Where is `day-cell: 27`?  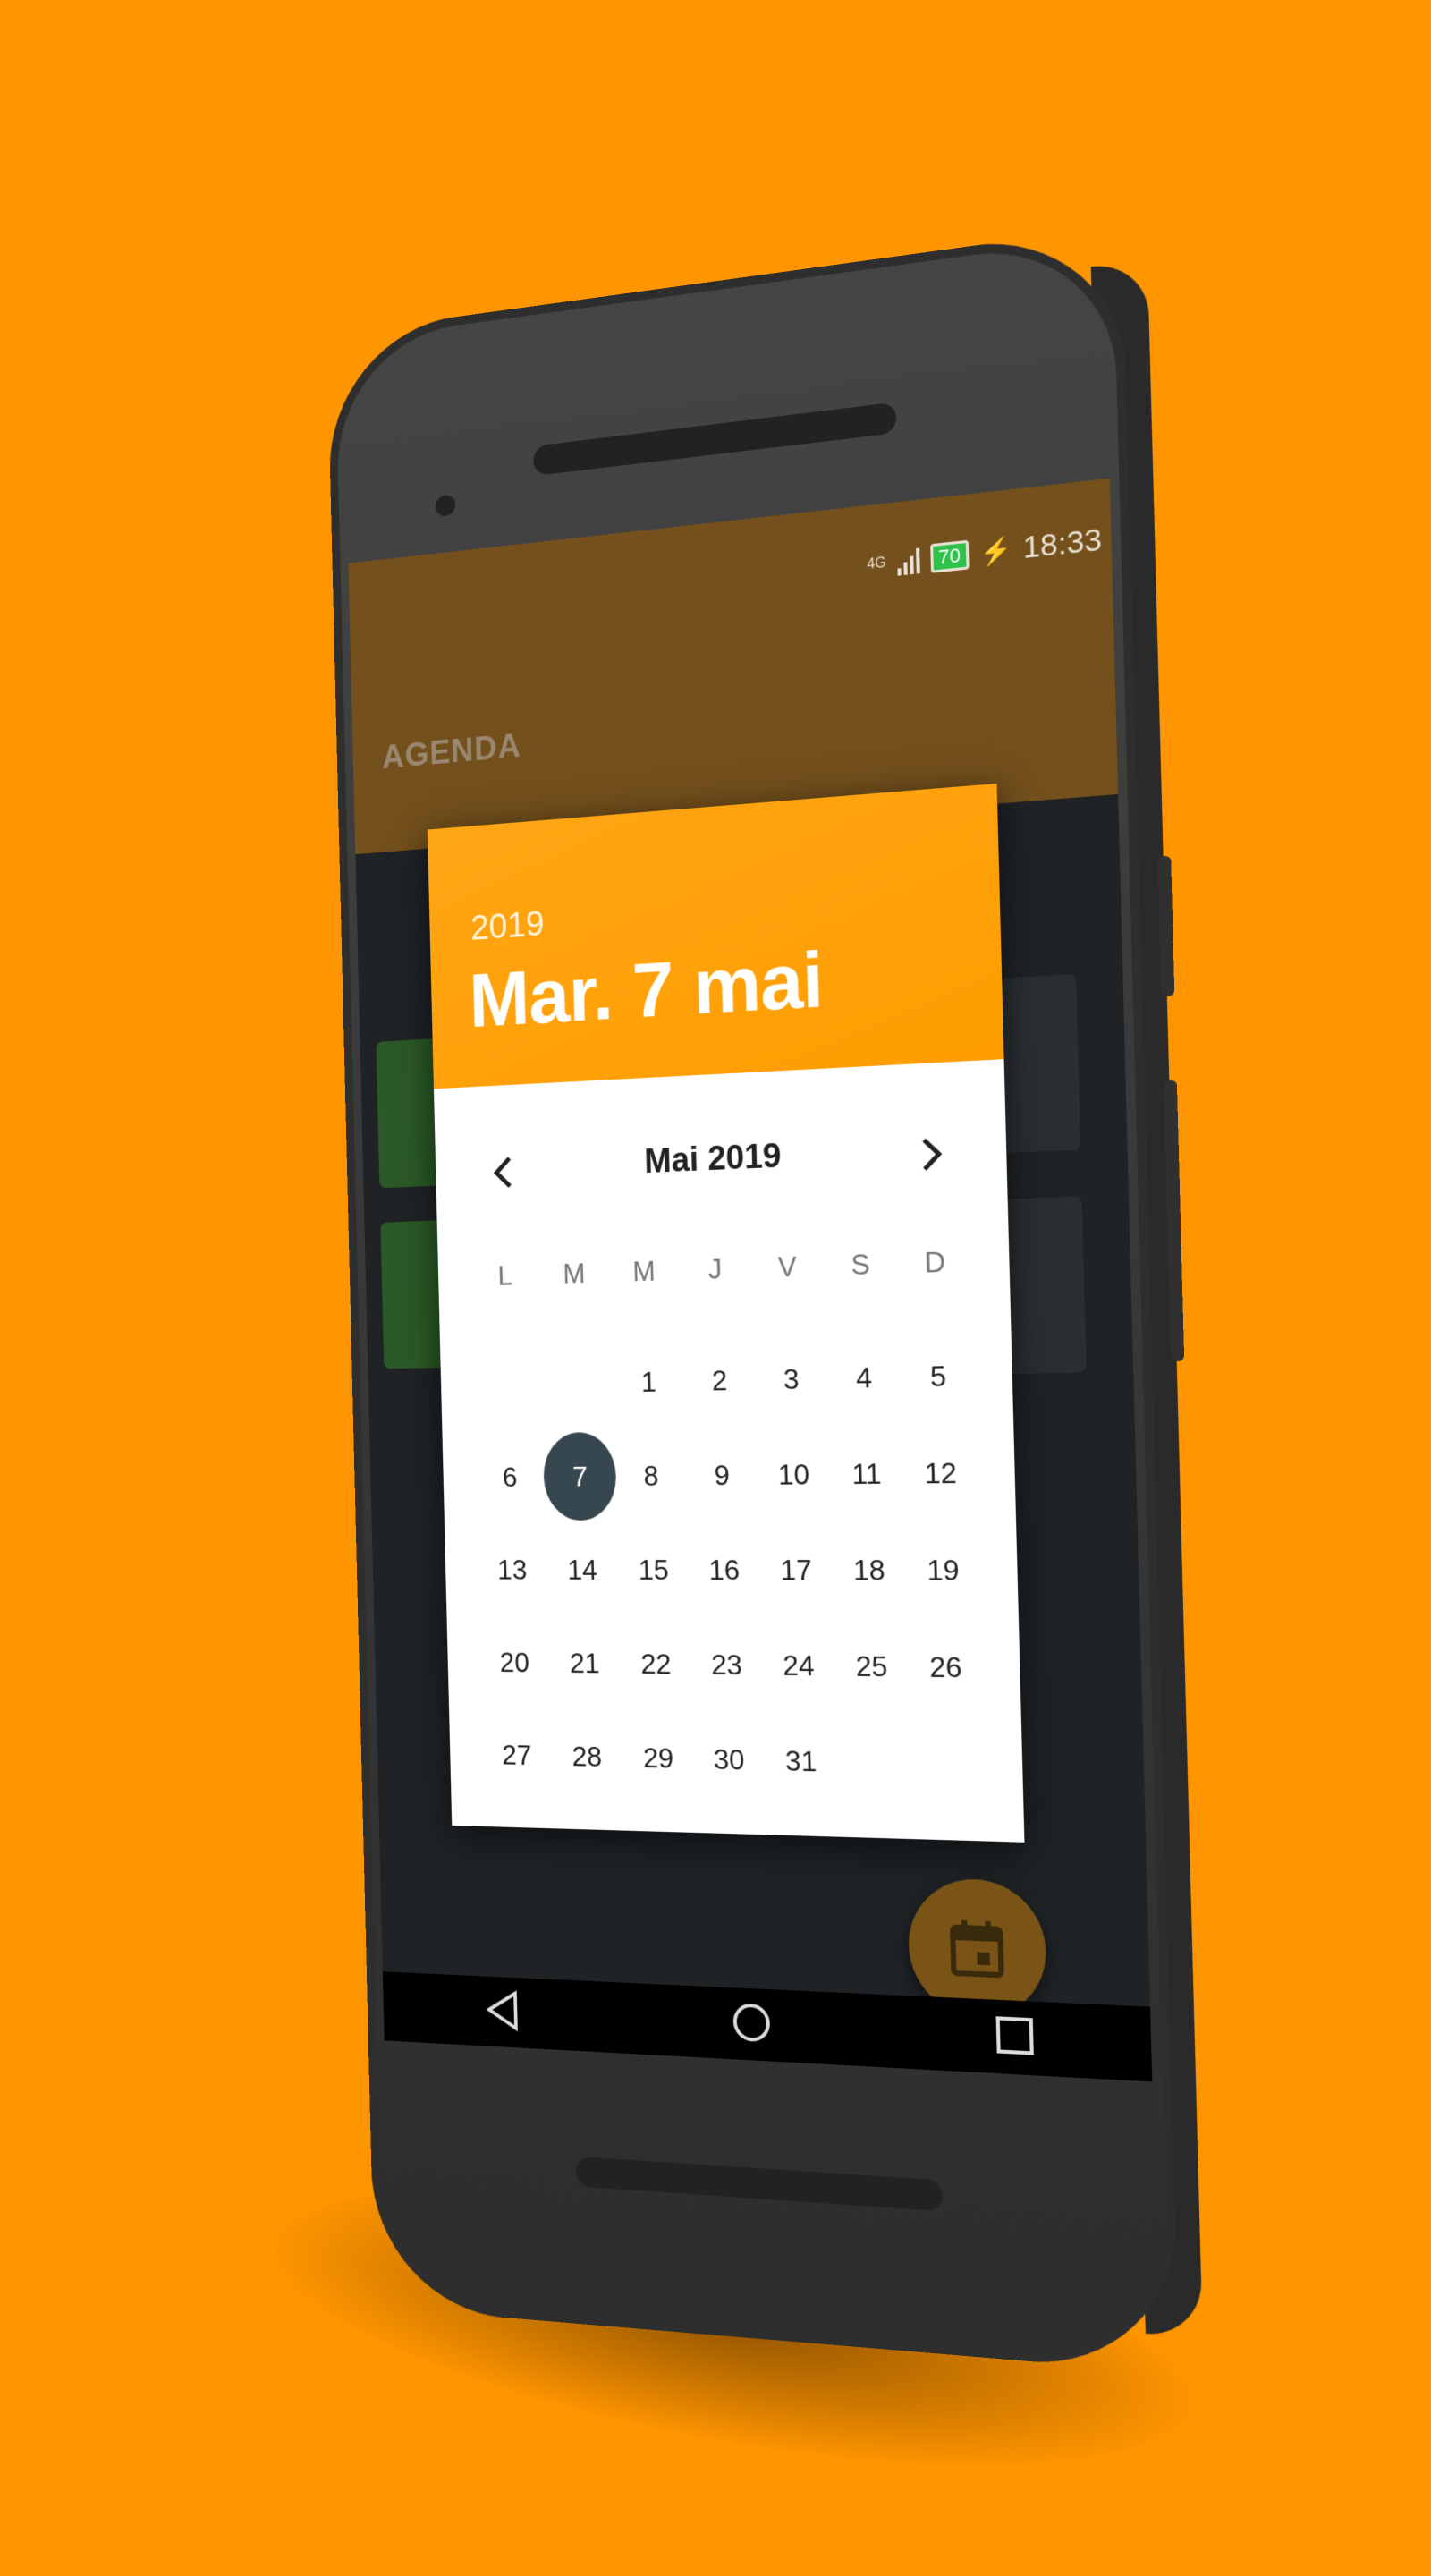
day-cell: 27 is located at coordinates (517, 1755).